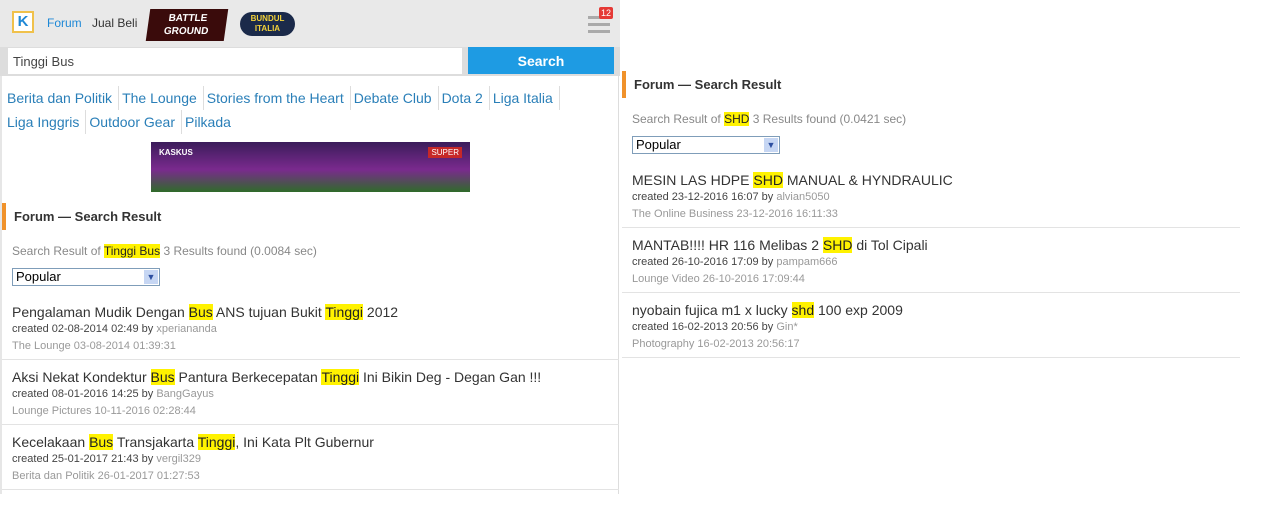  What do you see at coordinates (211, 122) in the screenshot?
I see `tab-pilkada: Pilkada` at bounding box center [211, 122].